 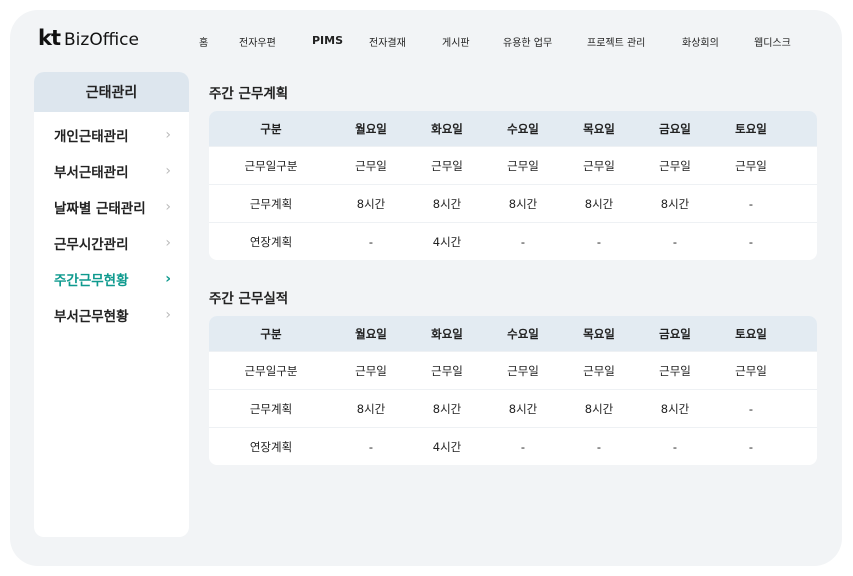 I want to click on sidebar-item-label: 부서근태관리, so click(x=91, y=173).